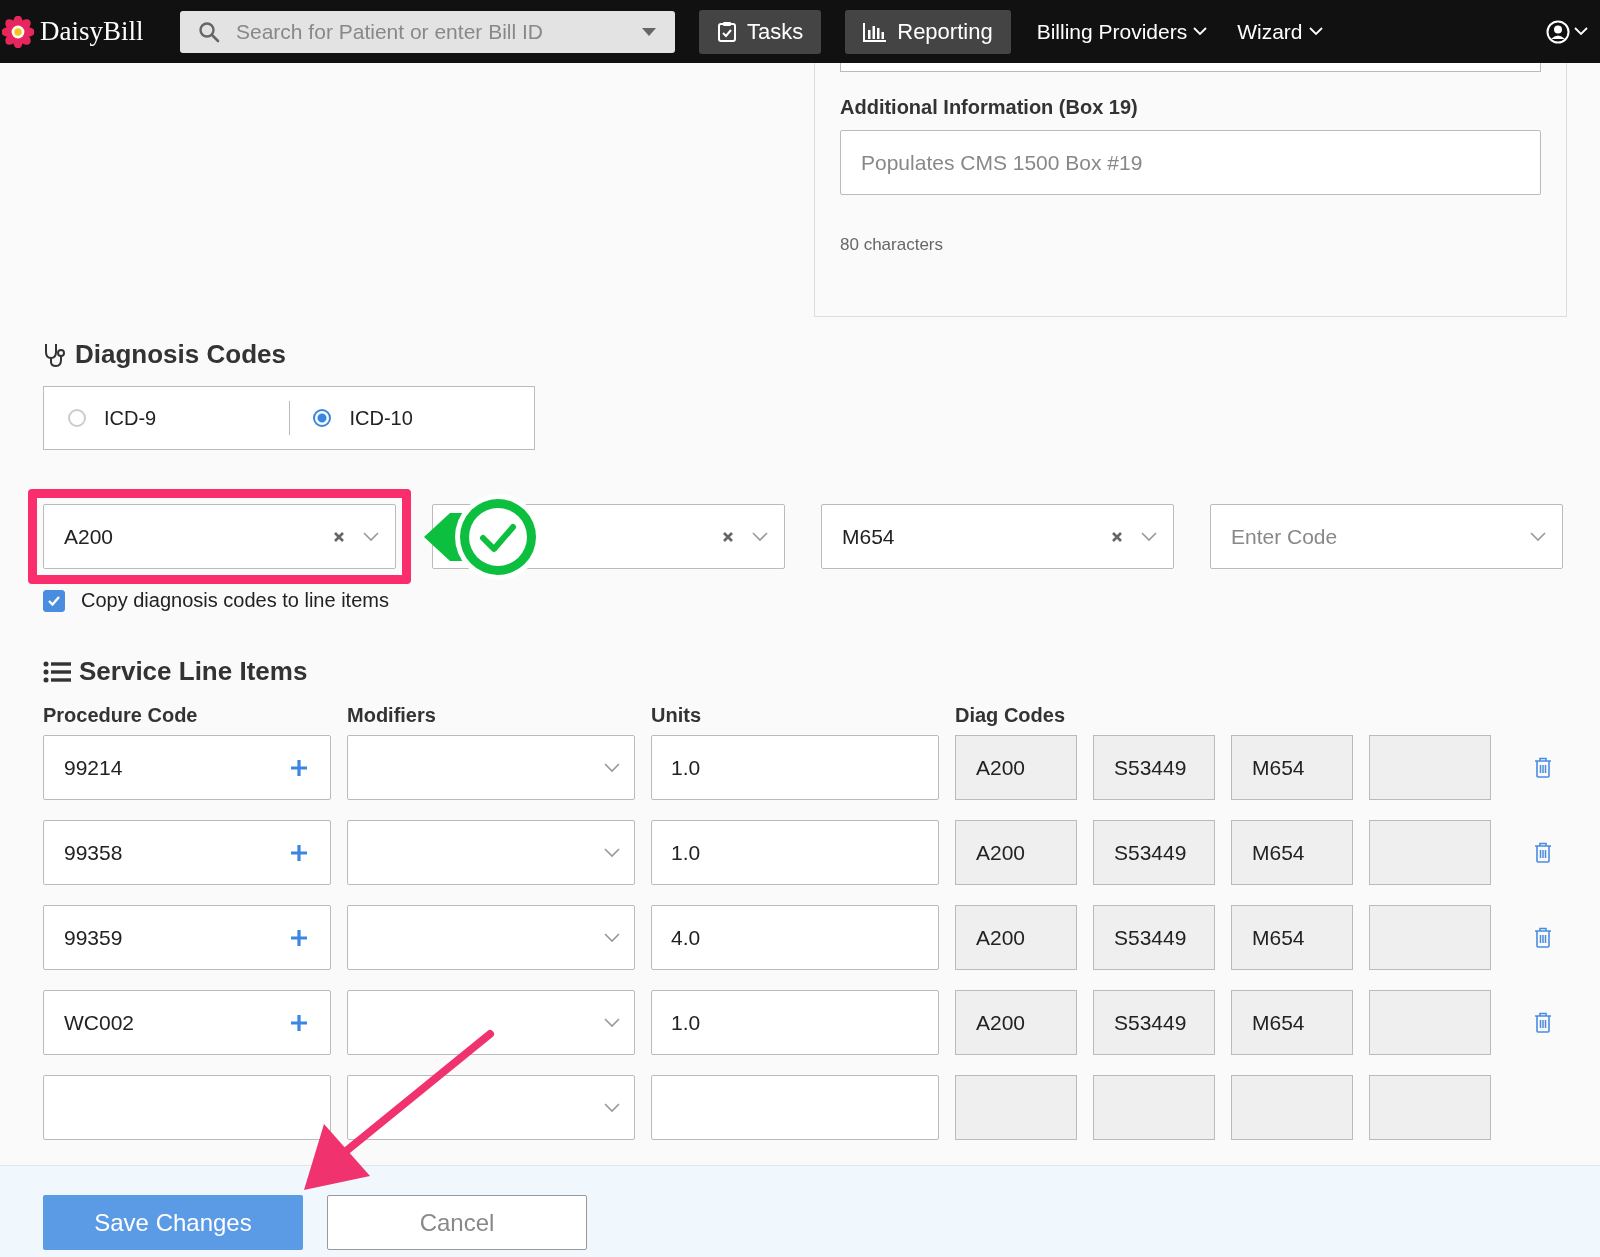 The image size is (1600, 1257). What do you see at coordinates (989, 107) in the screenshot?
I see `field-label: Additional Information (Box 19)` at bounding box center [989, 107].